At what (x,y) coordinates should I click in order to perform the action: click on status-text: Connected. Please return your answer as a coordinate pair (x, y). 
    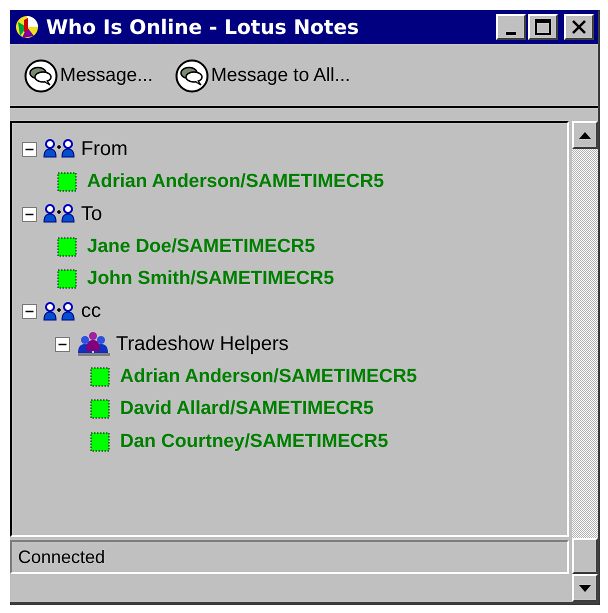
    Looking at the image, I should click on (62, 557).